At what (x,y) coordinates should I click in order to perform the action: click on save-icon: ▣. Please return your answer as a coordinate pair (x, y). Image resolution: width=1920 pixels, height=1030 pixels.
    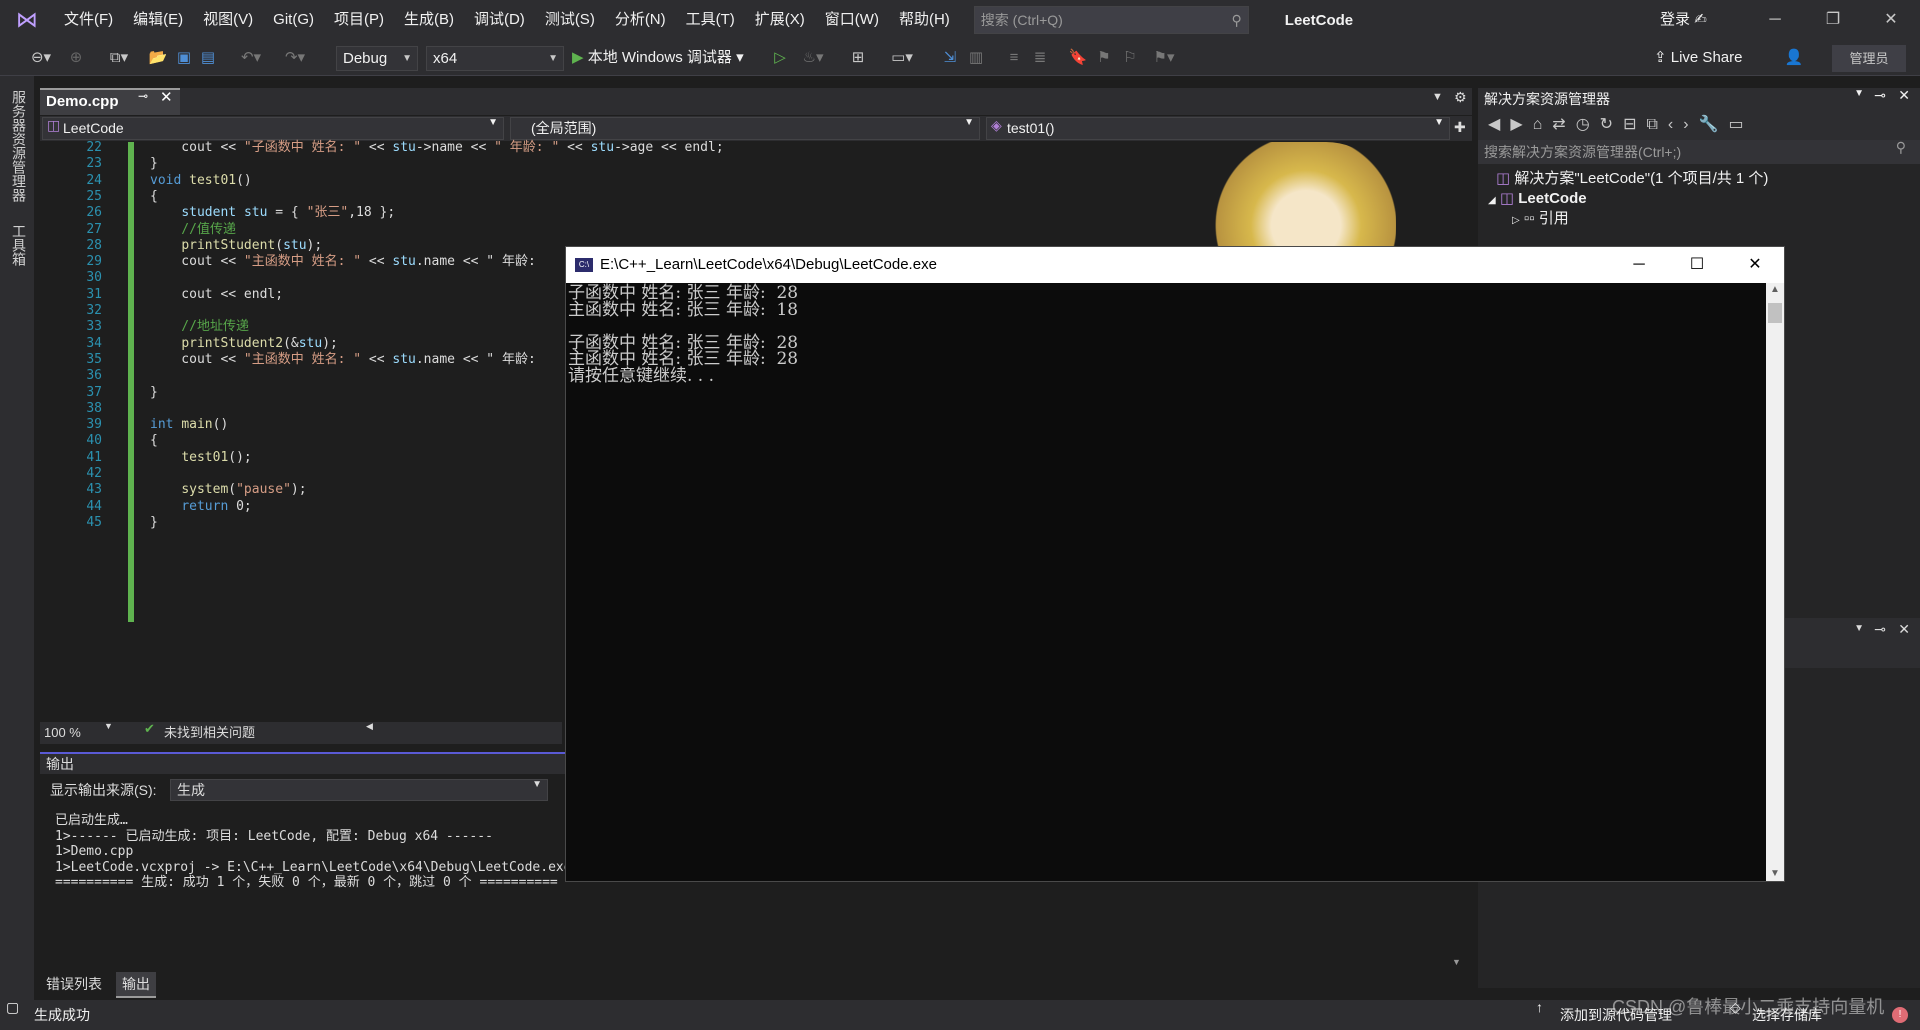
    Looking at the image, I should click on (184, 58).